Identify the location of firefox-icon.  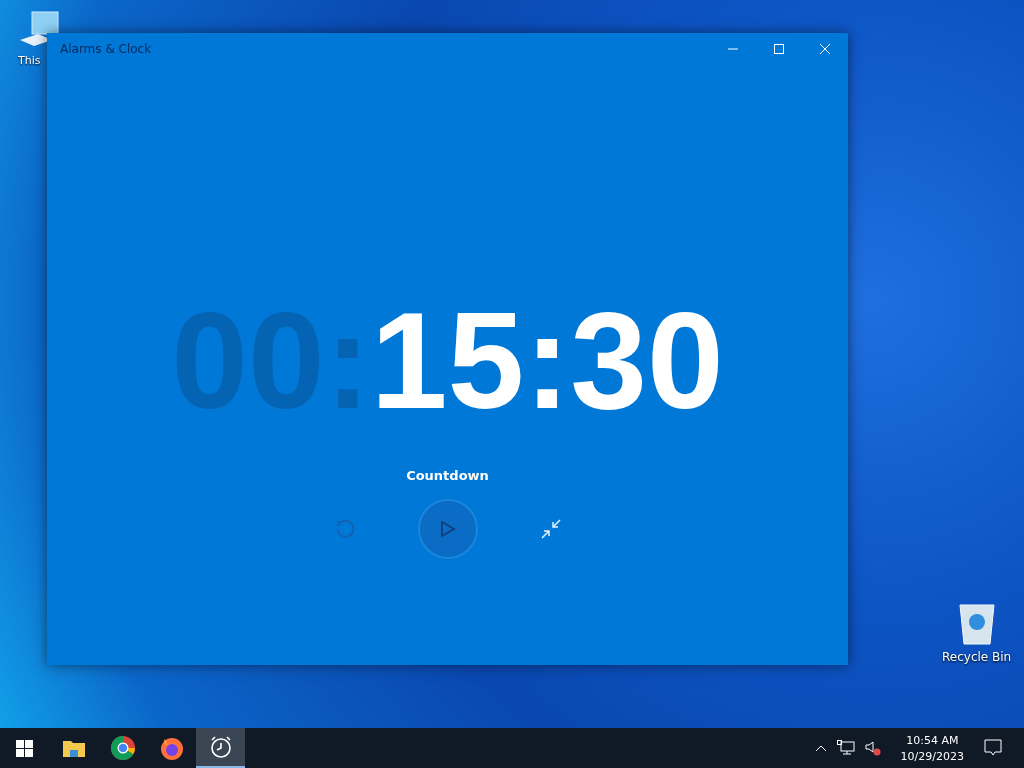
(171, 748).